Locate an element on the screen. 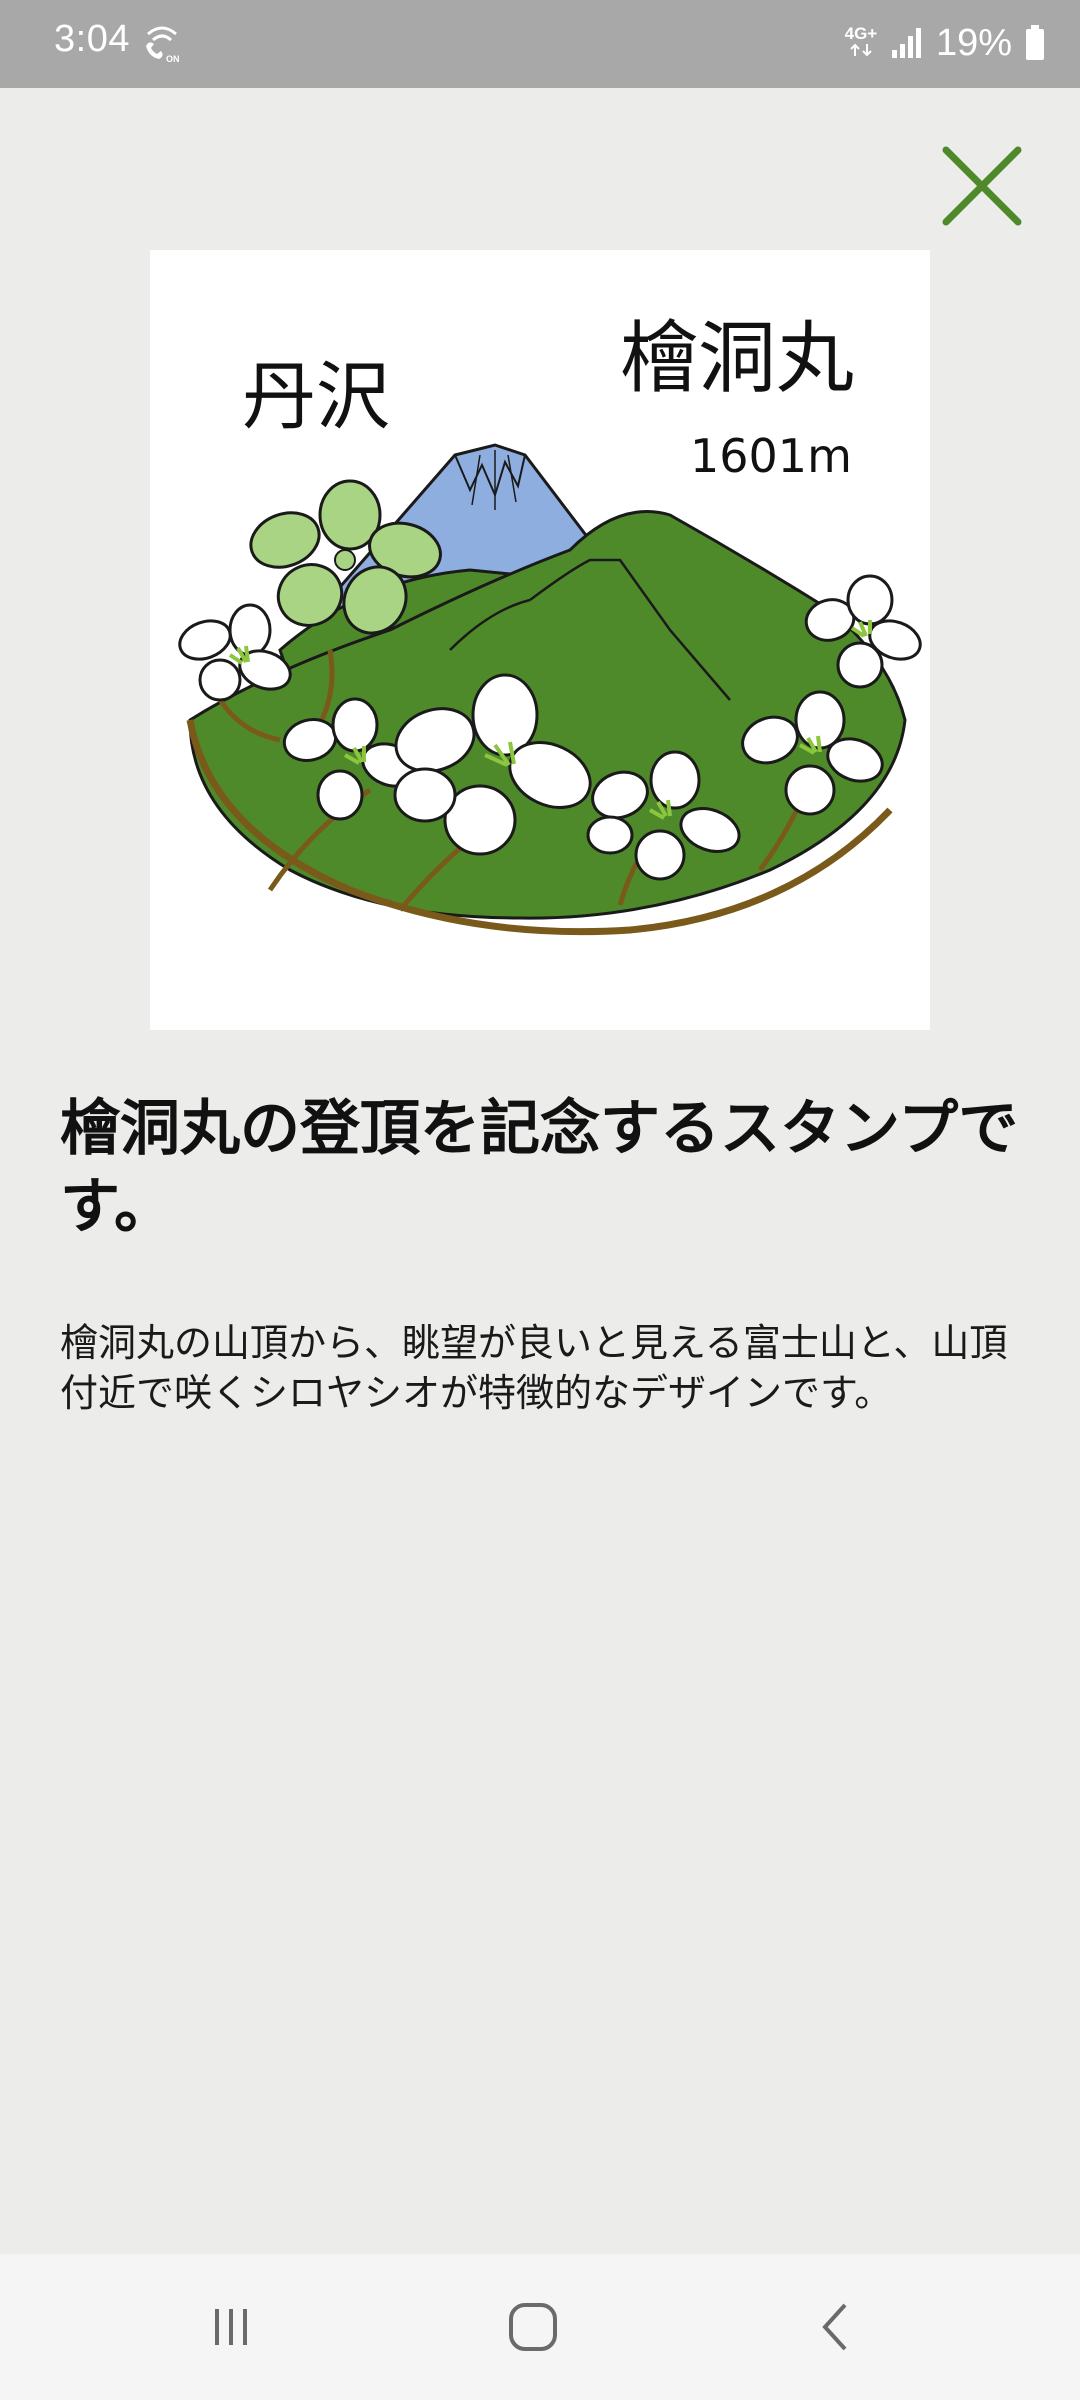  status-indicators: 4G+ 19% is located at coordinates (945, 43).